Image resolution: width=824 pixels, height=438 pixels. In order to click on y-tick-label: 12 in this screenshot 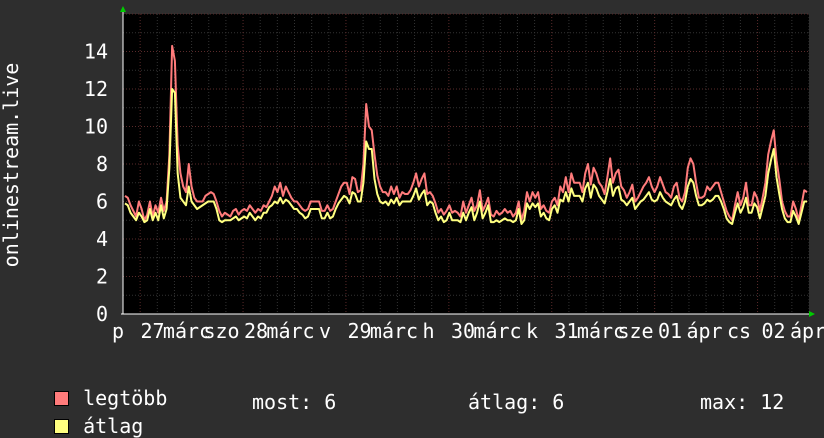, I will do `click(96, 89)`.